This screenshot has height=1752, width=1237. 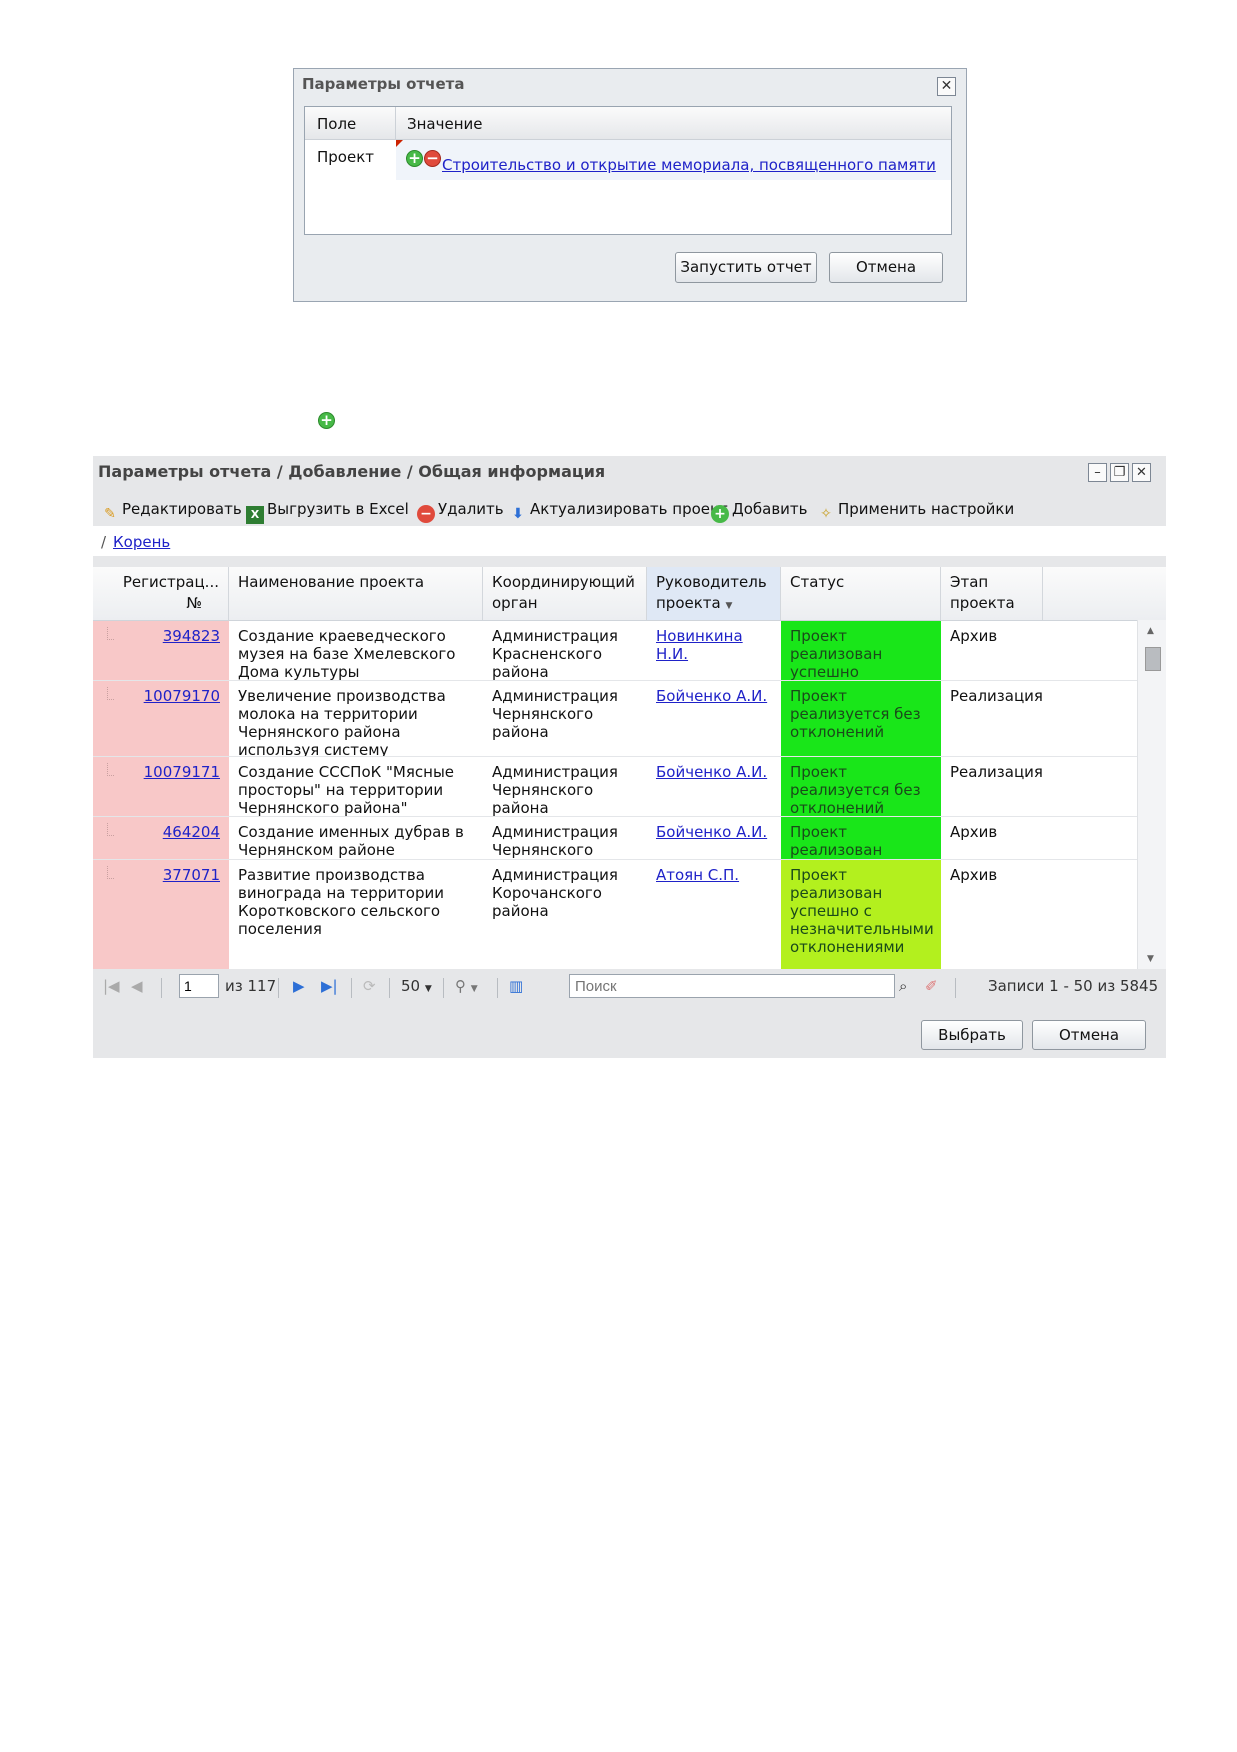 What do you see at coordinates (337, 124) in the screenshot?
I see `column-field: Поле` at bounding box center [337, 124].